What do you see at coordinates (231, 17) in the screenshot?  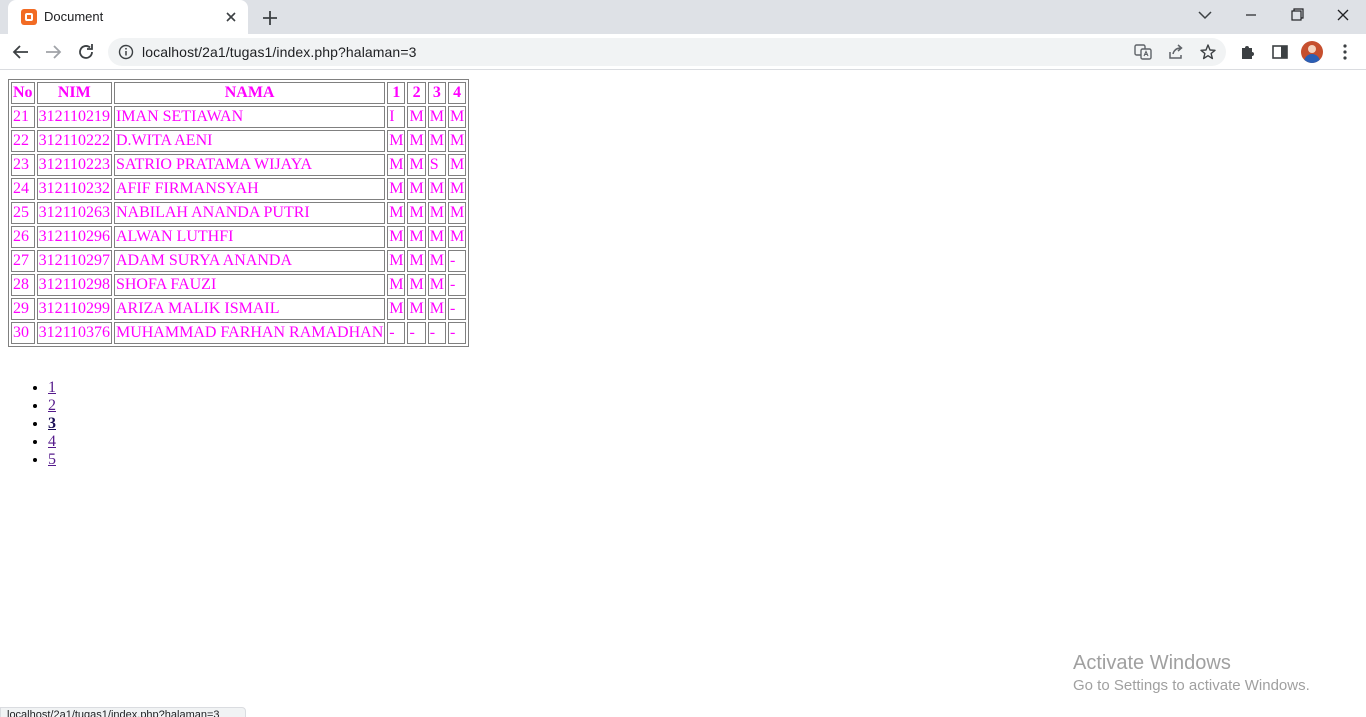 I see `close-tab-icon` at bounding box center [231, 17].